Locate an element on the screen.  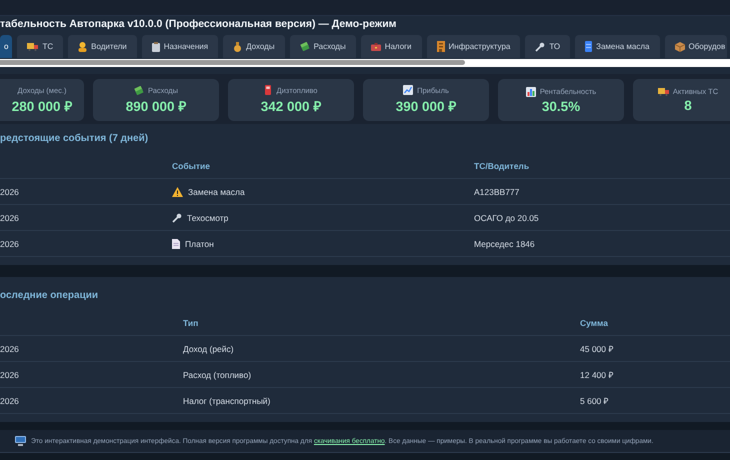
section-title: редстоящие события (7 дней) is located at coordinates (75, 139).